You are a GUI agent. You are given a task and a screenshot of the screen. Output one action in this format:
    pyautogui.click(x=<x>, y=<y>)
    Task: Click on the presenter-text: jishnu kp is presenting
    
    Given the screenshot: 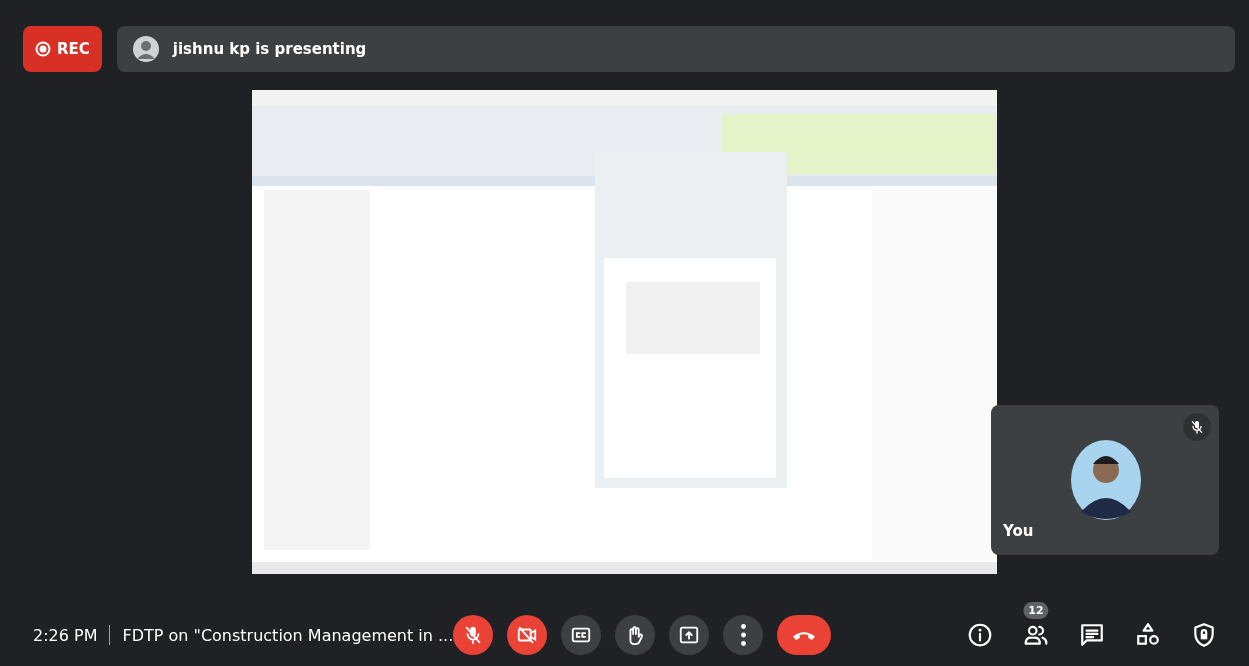 What is the action you would take?
    pyautogui.click(x=269, y=49)
    